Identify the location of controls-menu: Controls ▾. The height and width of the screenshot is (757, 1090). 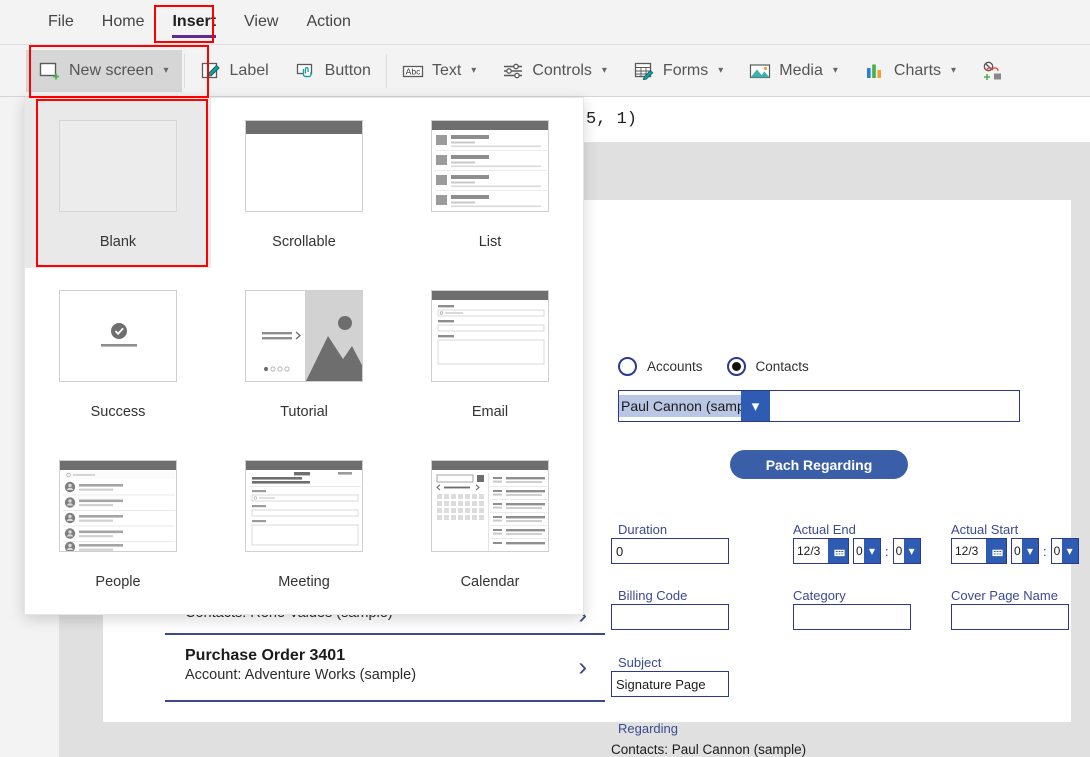
(554, 71).